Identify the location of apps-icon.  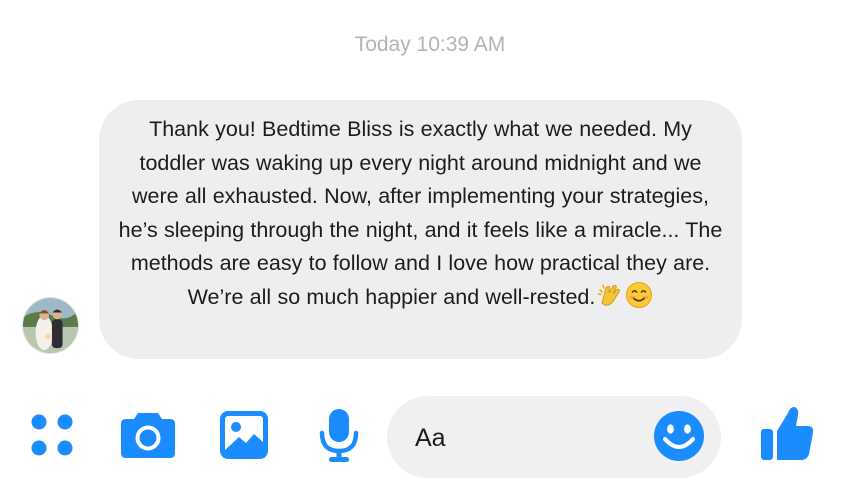
(52, 435).